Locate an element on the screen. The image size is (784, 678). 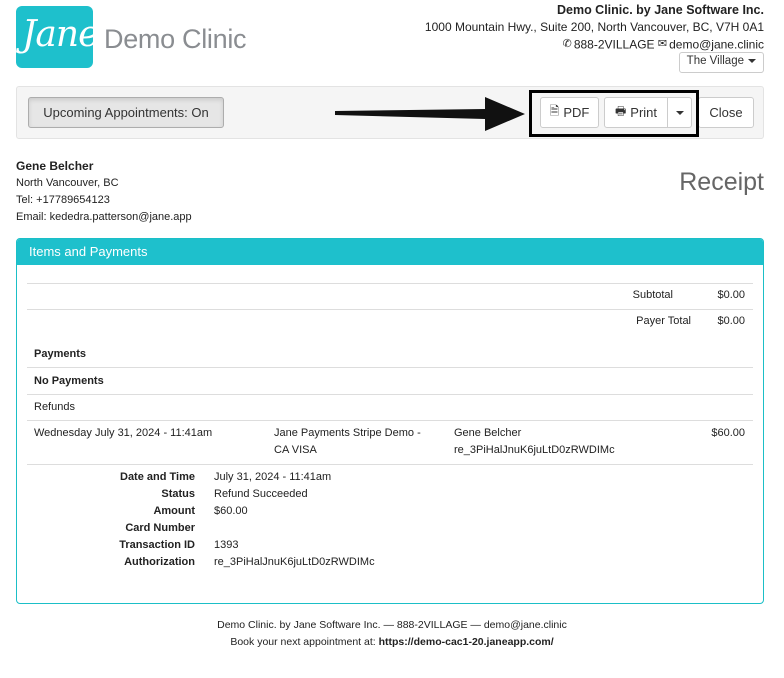
annotation-highlight-box is located at coordinates (614, 113).